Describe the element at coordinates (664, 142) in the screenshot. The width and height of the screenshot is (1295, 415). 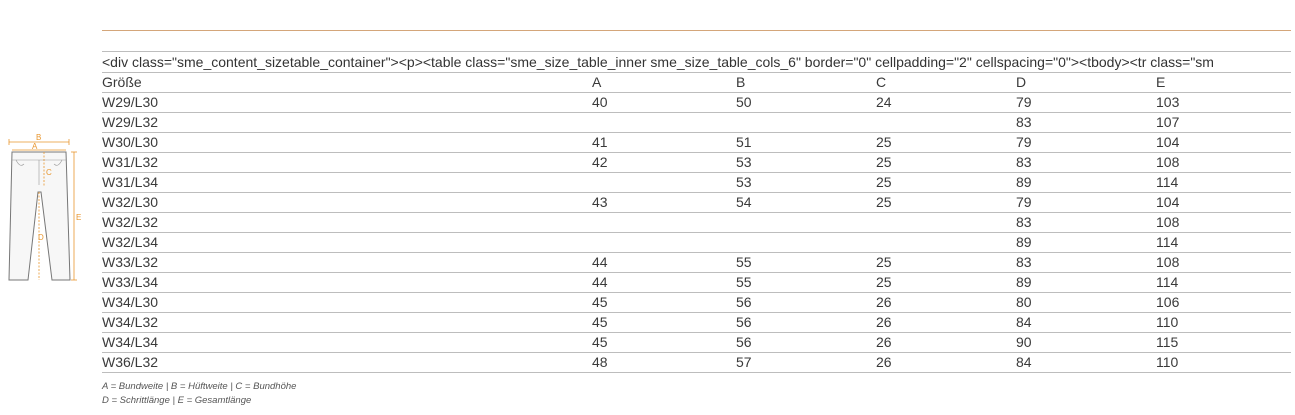
I see `cell-a: 41` at that location.